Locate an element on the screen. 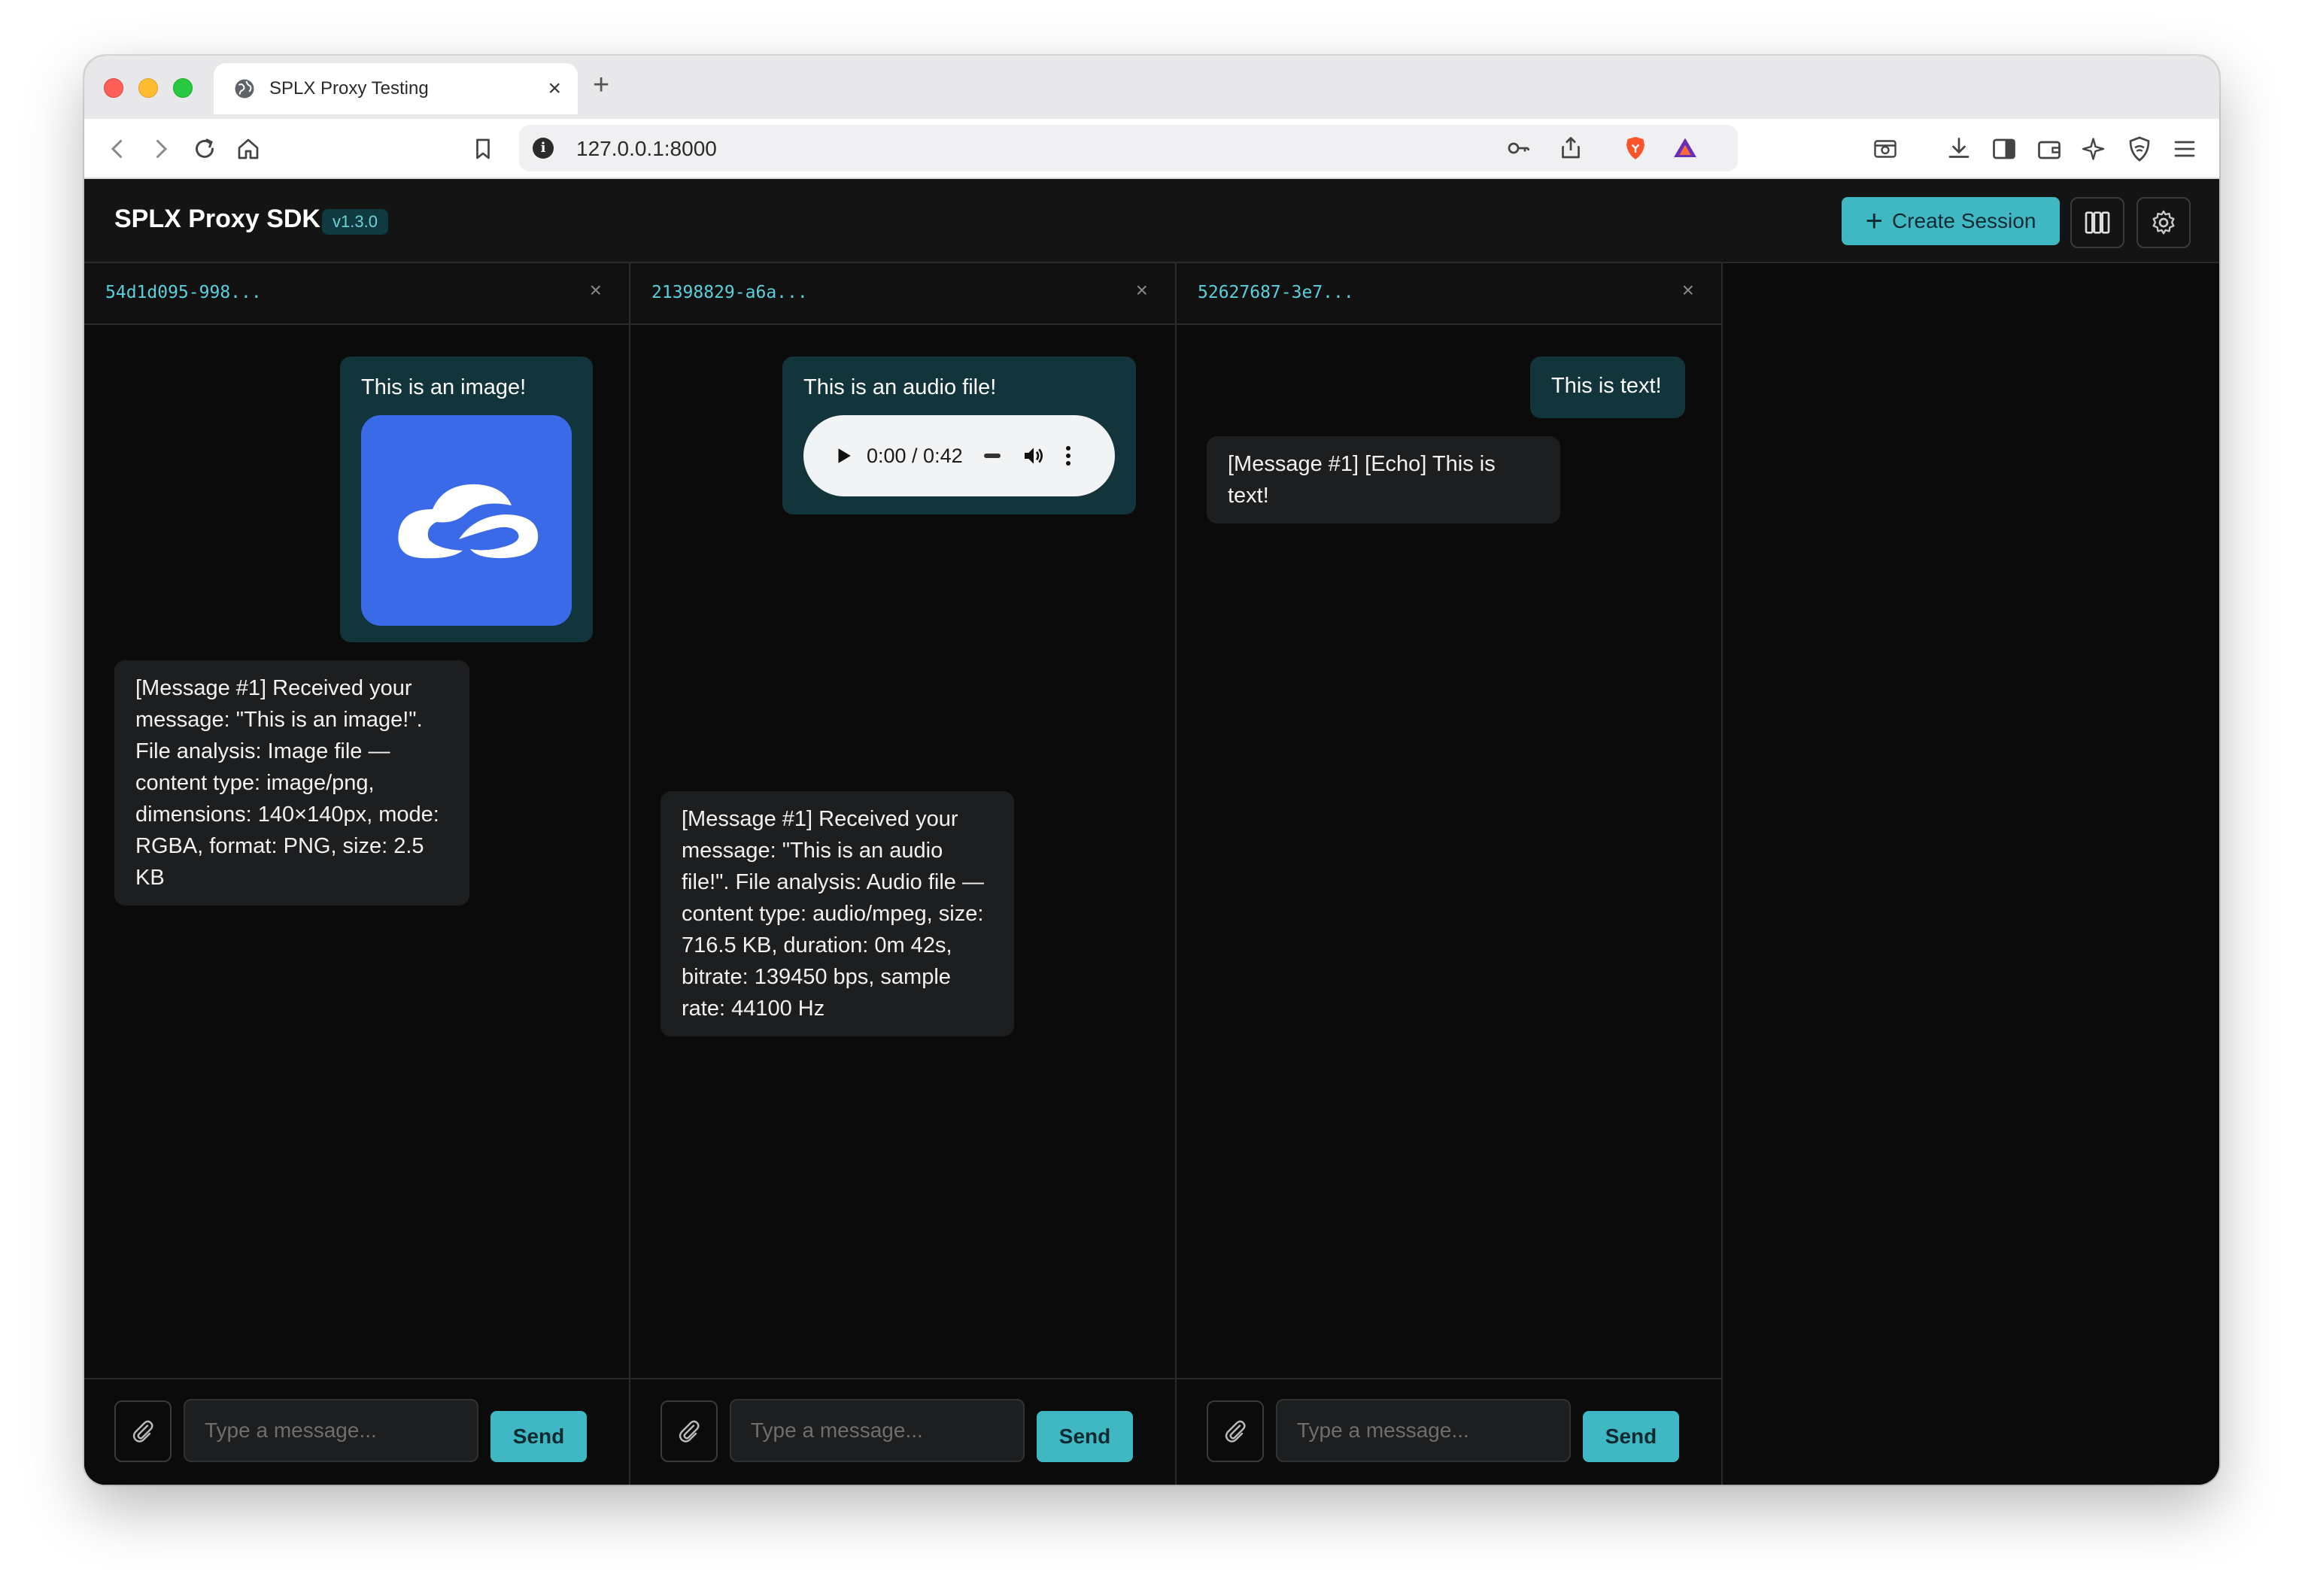 The height and width of the screenshot is (1596, 2302). user-message-text: This is an image! is located at coordinates (444, 387).